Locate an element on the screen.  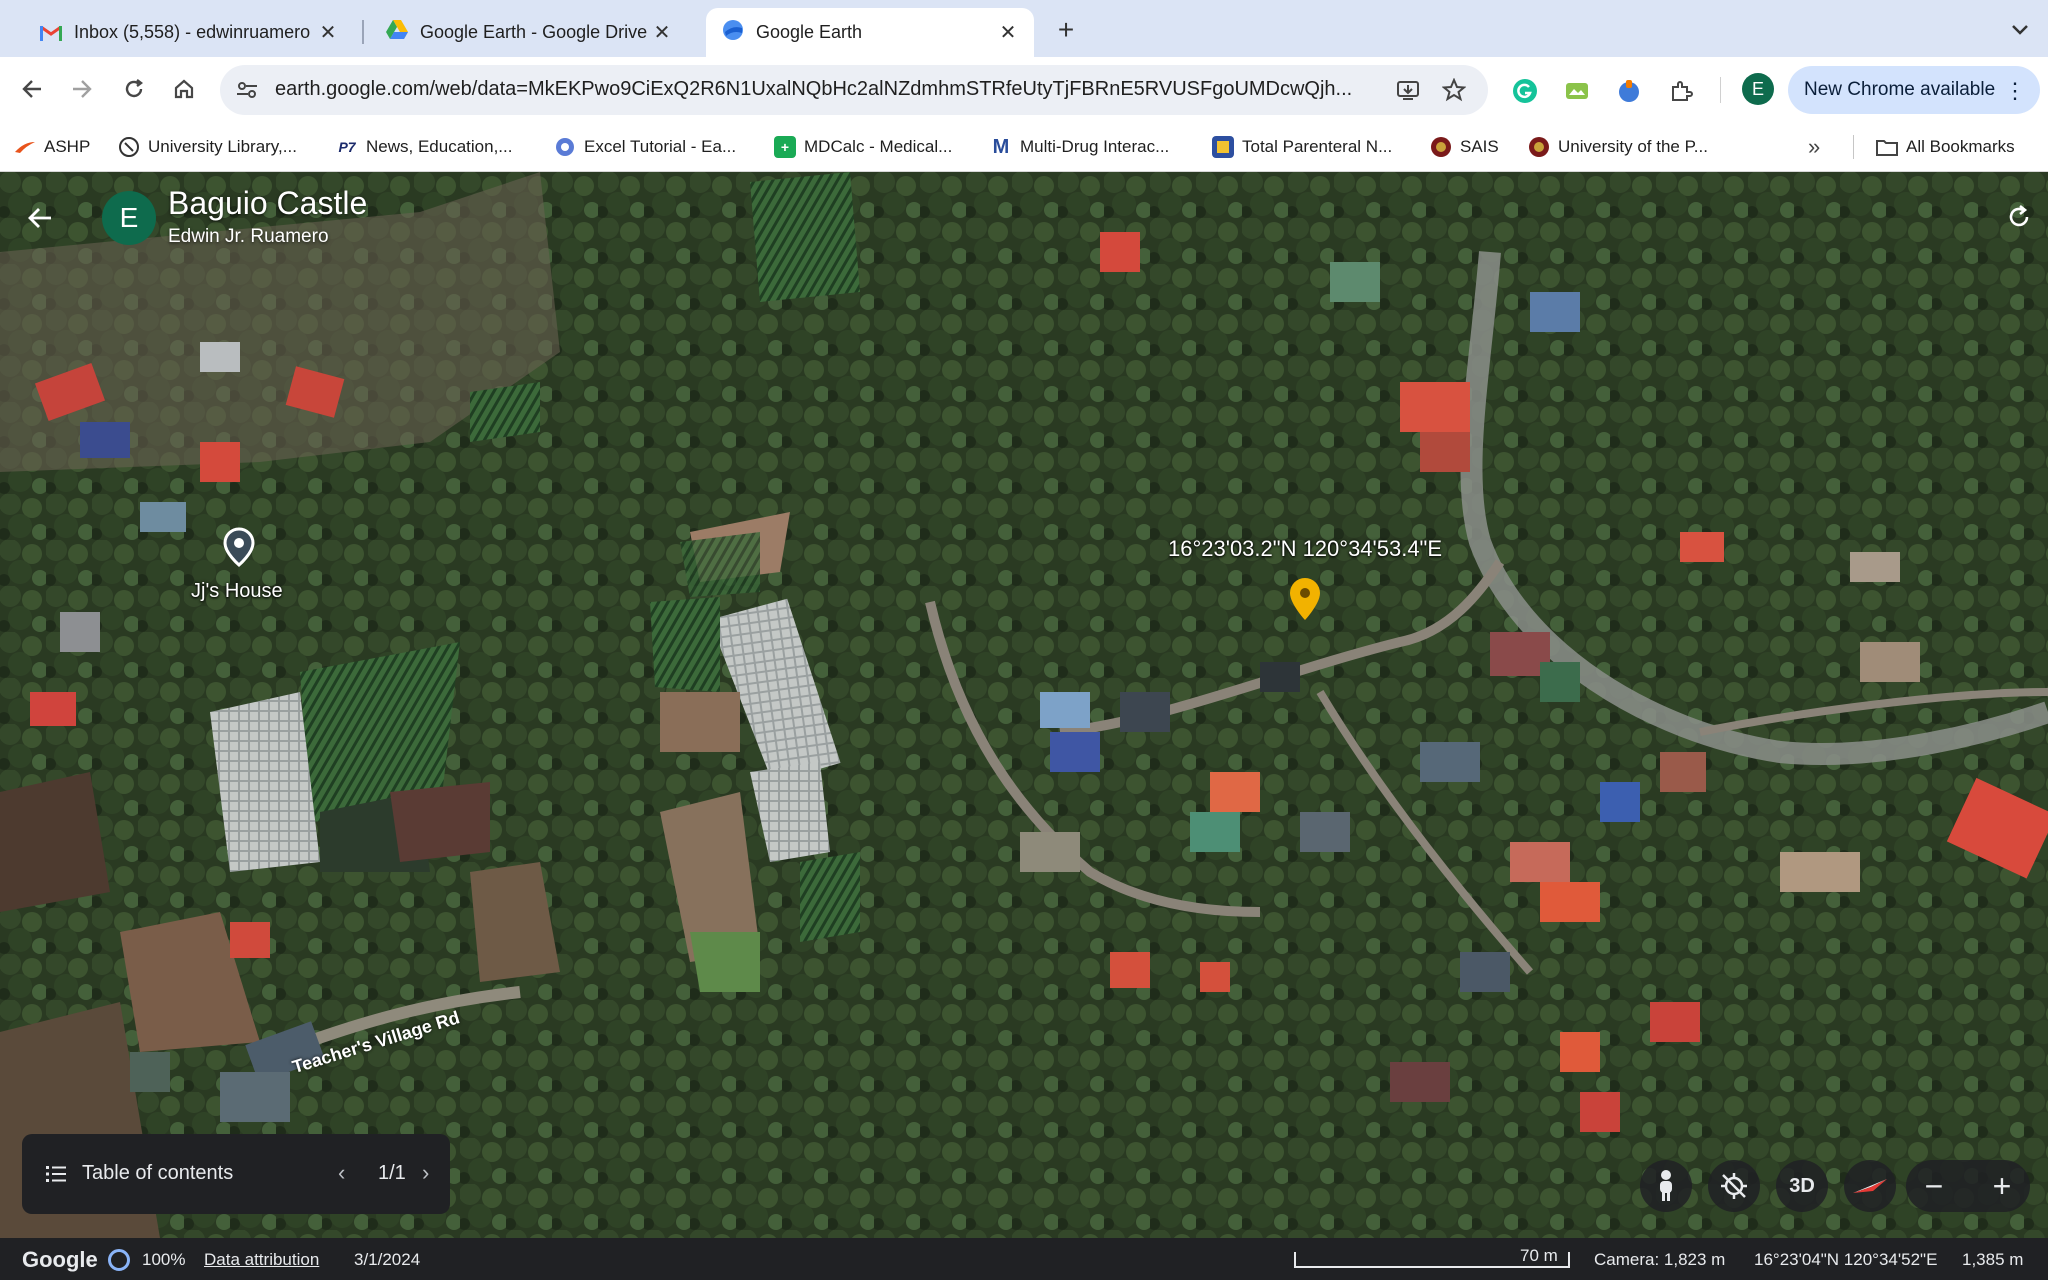
profile-avatar: E is located at coordinates (1758, 89).